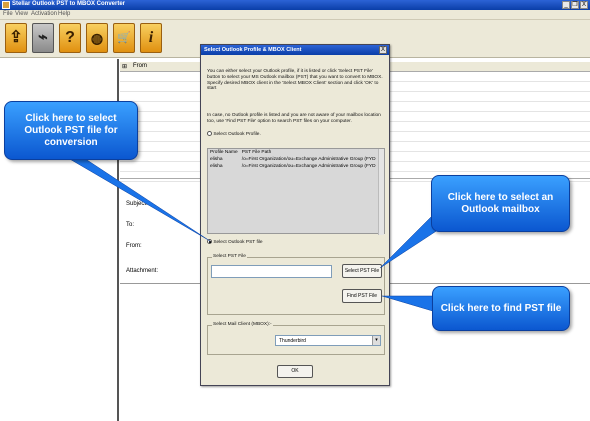 This screenshot has height=421, width=590. I want to click on left-callout-pointer, so click(139, 199).